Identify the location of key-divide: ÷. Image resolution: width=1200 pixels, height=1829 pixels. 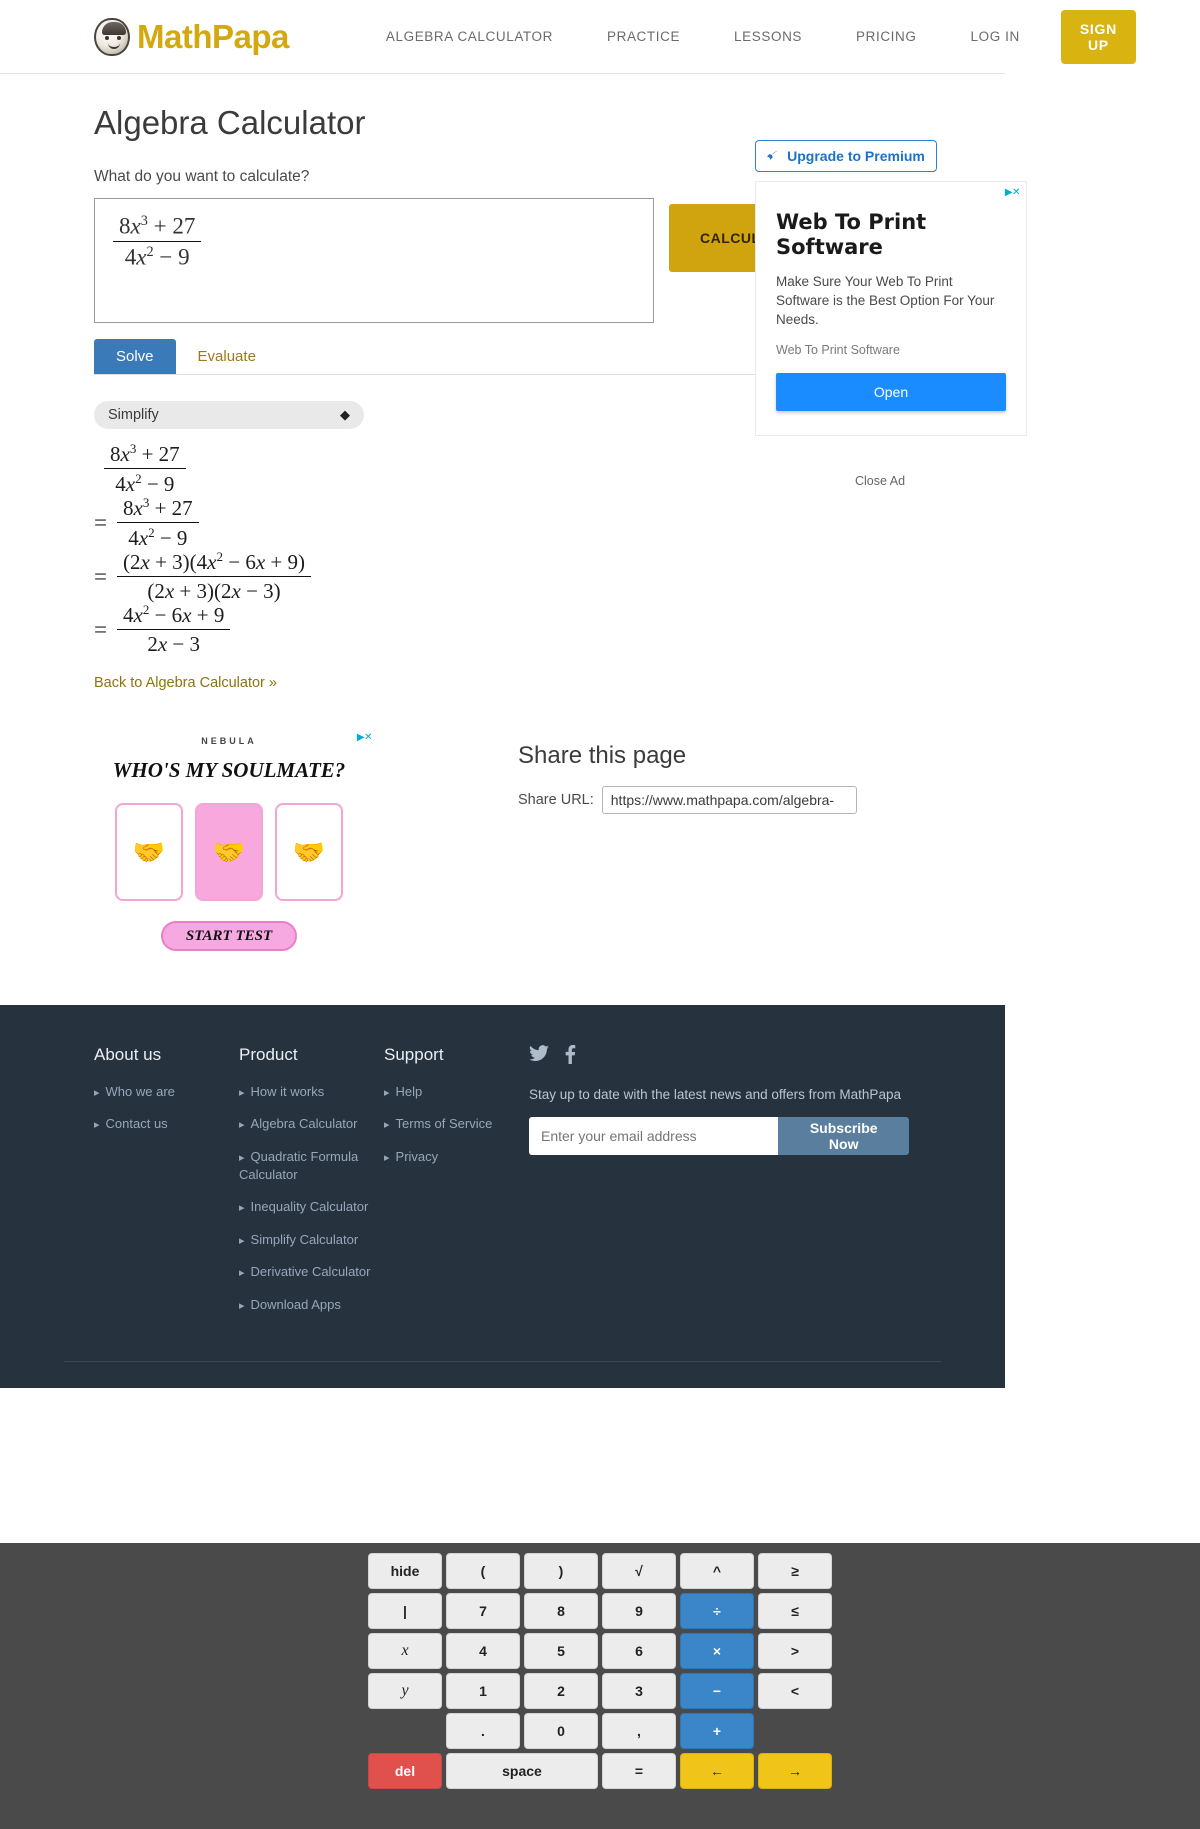
(717, 1611).